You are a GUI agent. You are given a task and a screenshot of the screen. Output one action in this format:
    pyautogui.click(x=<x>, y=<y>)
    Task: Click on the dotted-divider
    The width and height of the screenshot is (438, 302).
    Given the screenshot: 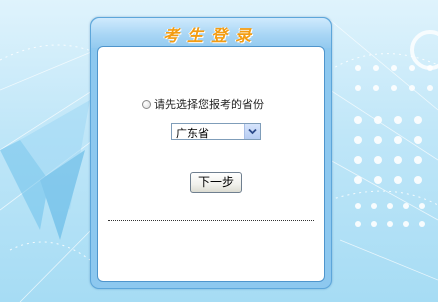 What is the action you would take?
    pyautogui.click(x=211, y=220)
    